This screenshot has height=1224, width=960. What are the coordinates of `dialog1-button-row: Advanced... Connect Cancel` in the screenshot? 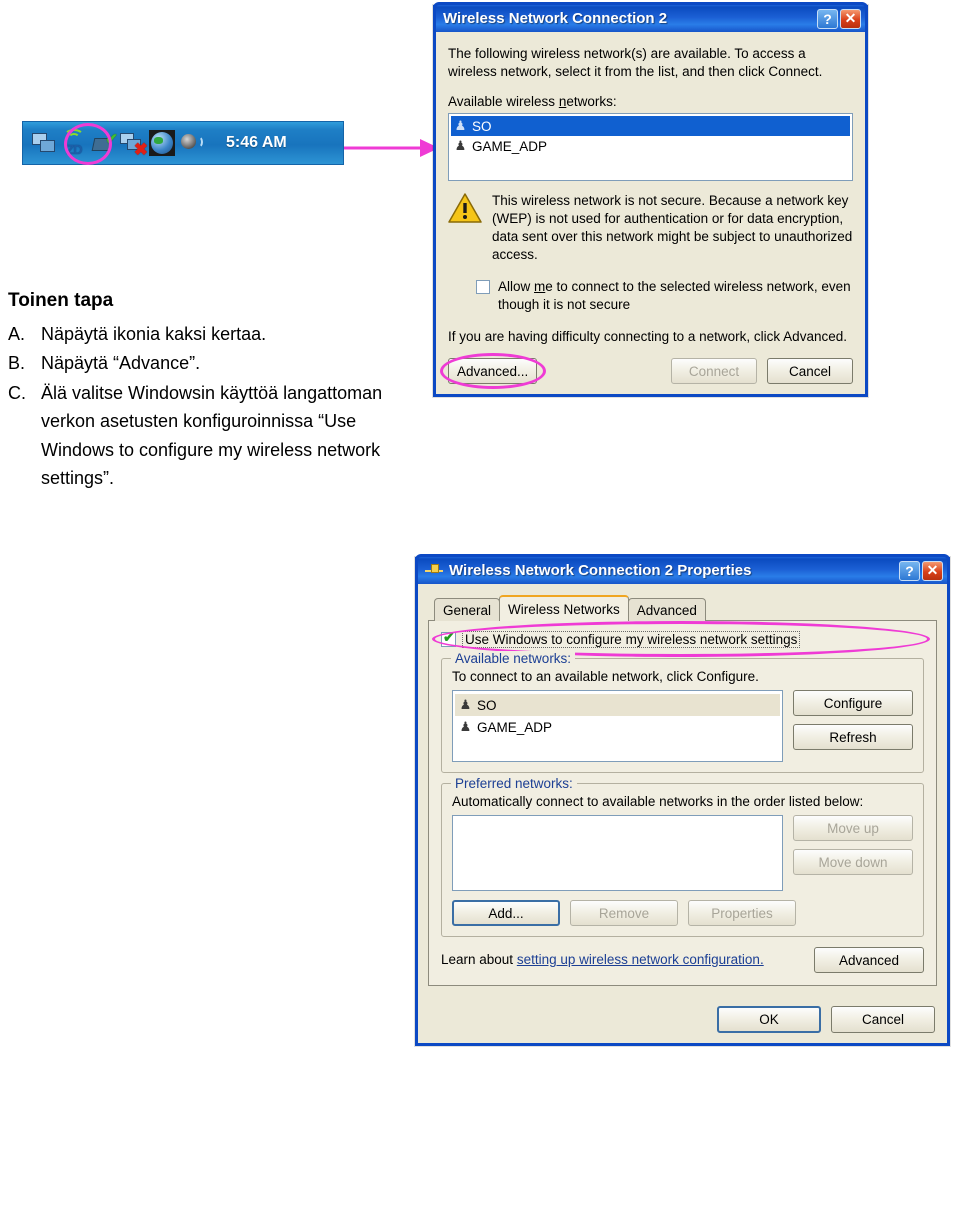 It's located at (646, 371).